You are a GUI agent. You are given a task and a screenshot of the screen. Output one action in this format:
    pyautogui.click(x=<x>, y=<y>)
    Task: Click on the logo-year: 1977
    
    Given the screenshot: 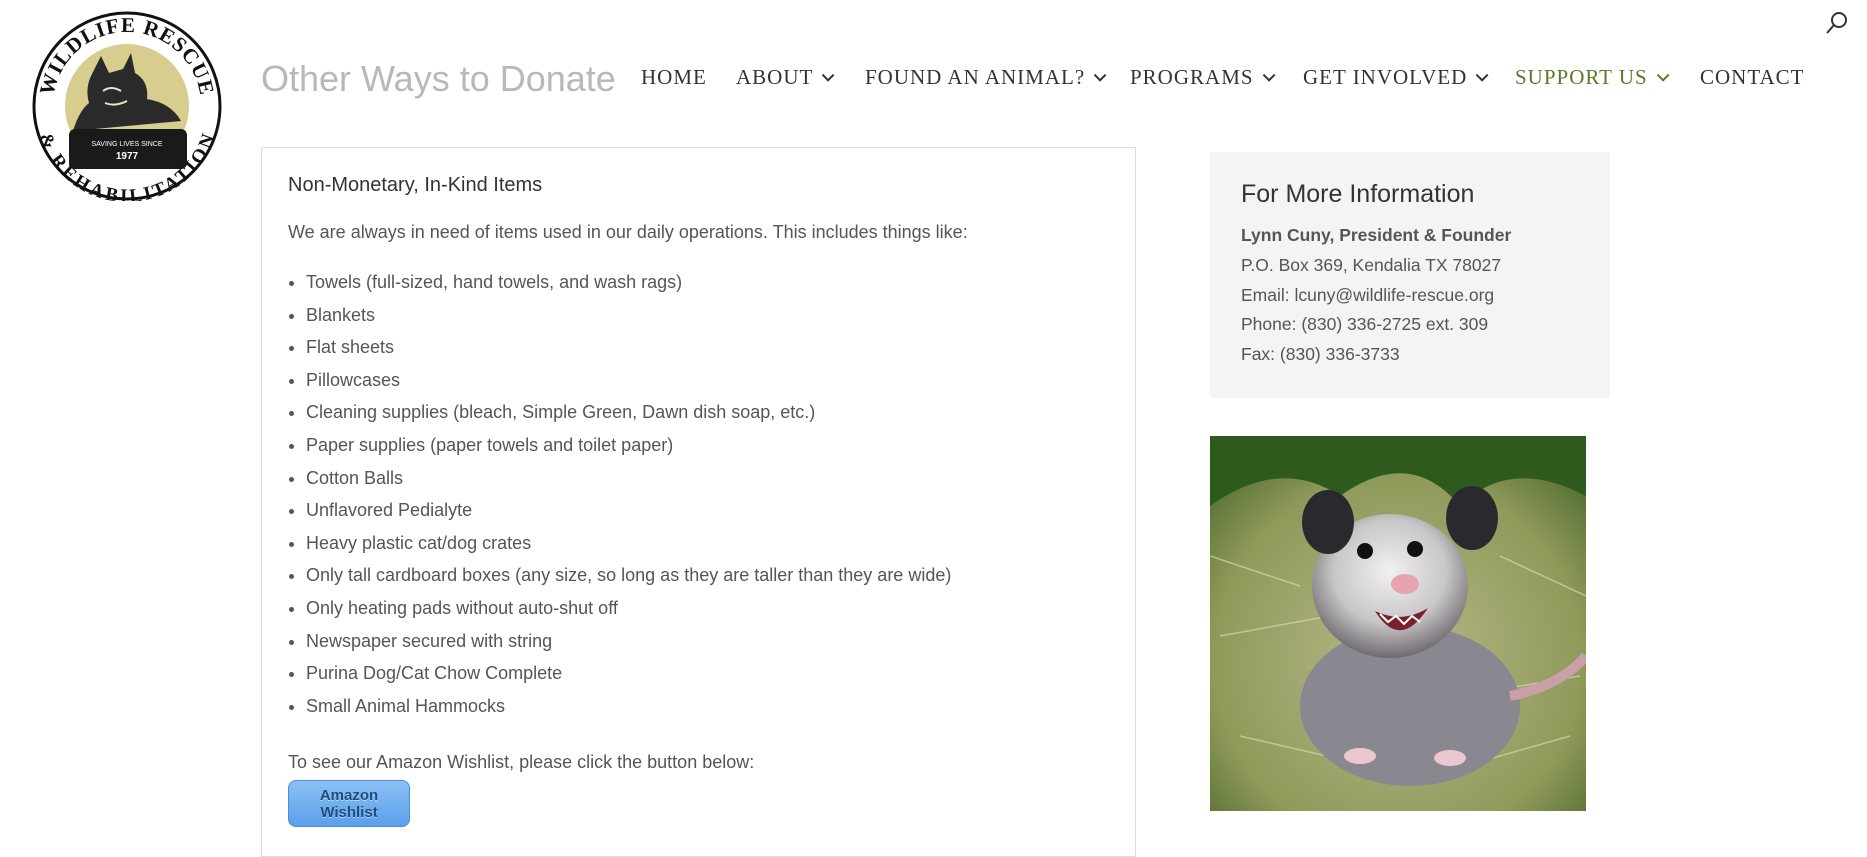 What is the action you would take?
    pyautogui.click(x=127, y=156)
    